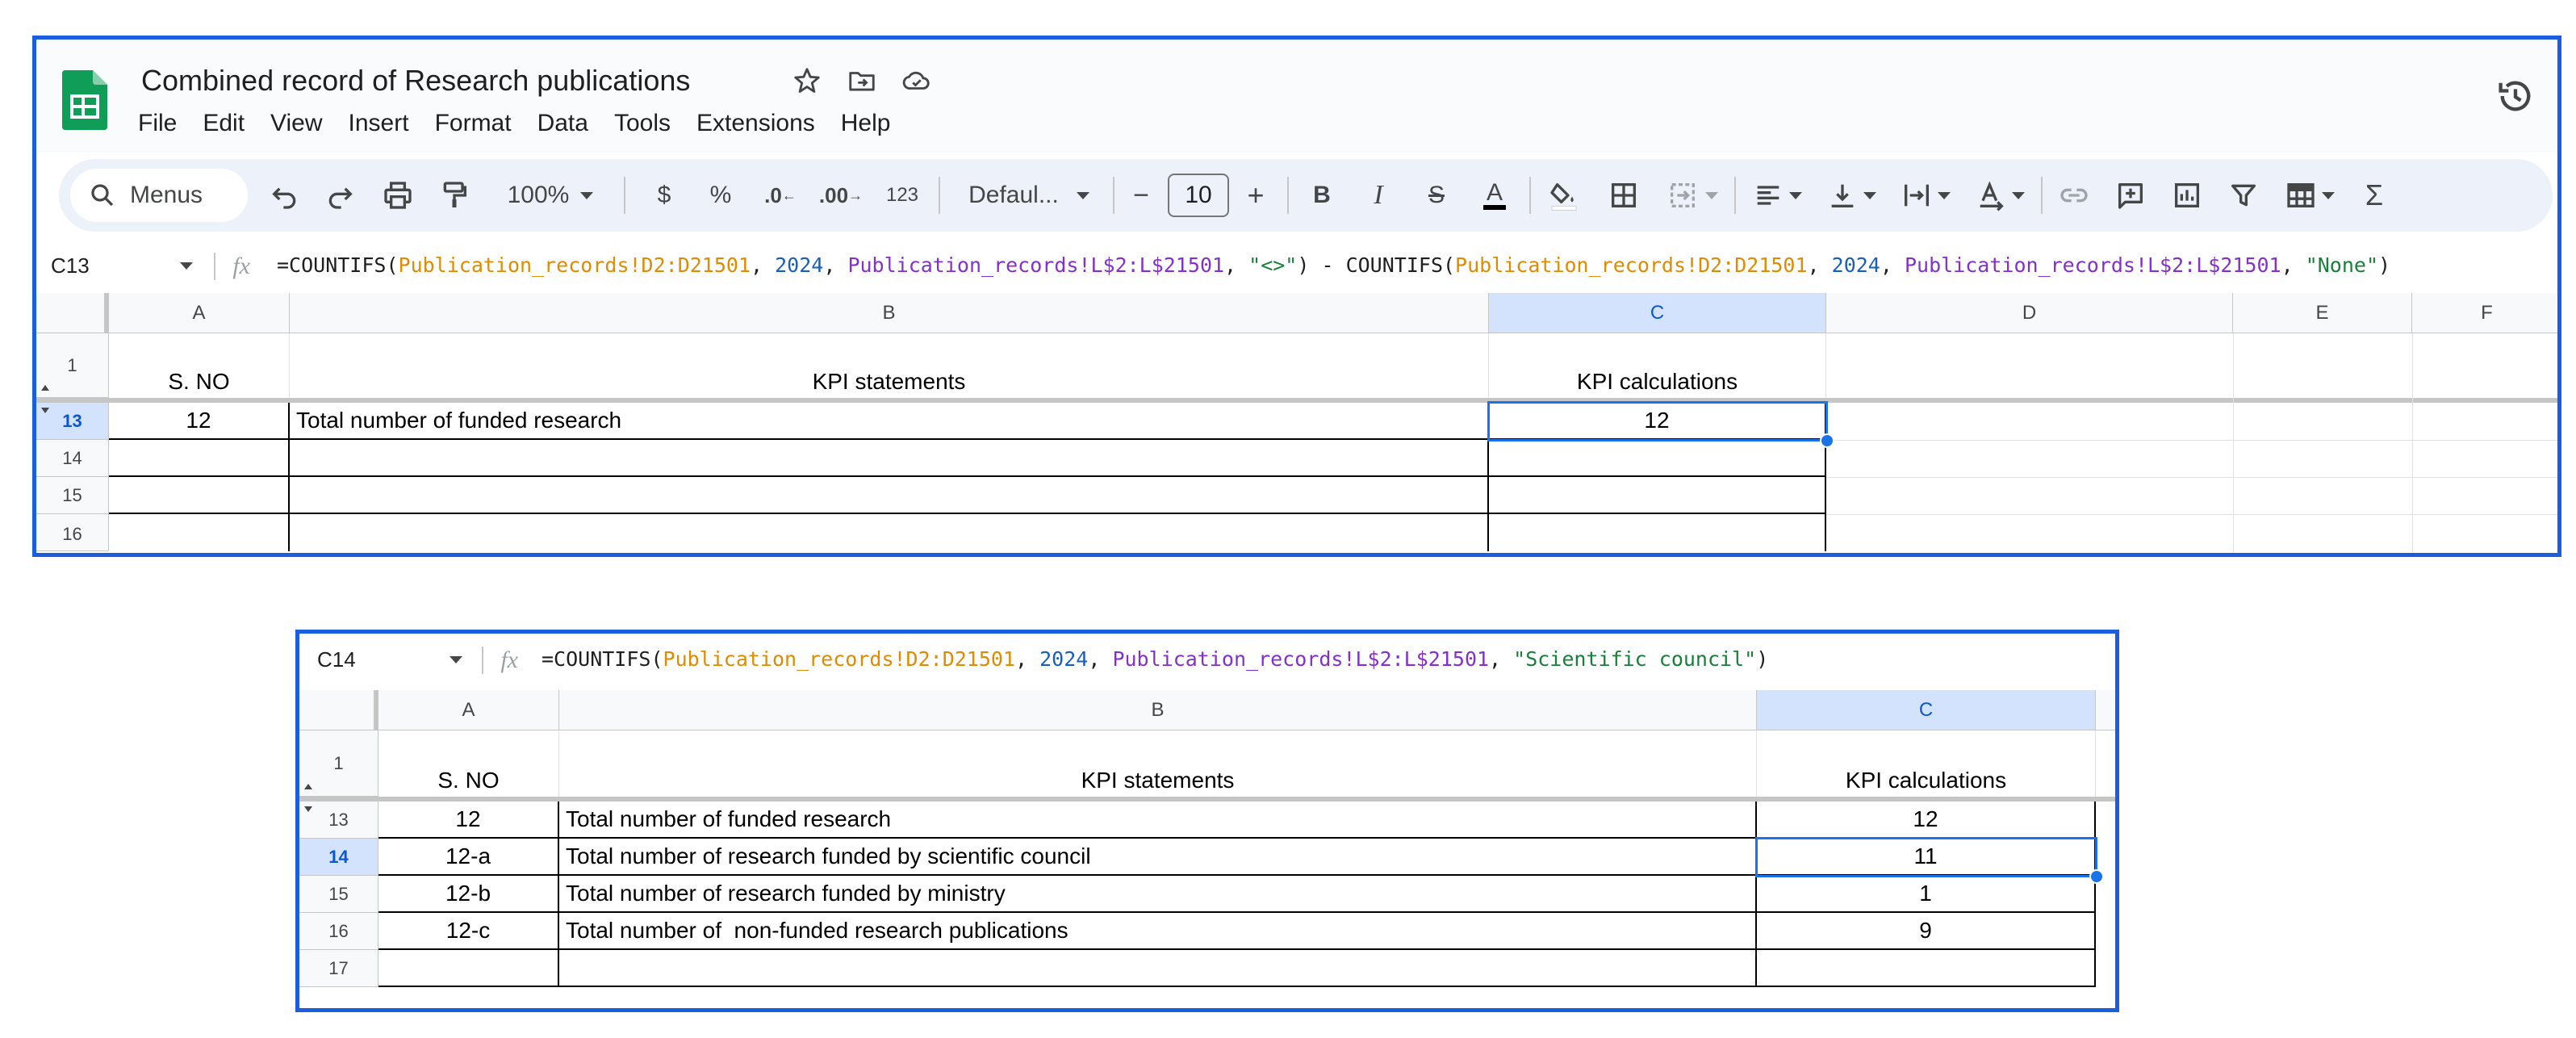  What do you see at coordinates (2243, 195) in the screenshot?
I see `filter-button` at bounding box center [2243, 195].